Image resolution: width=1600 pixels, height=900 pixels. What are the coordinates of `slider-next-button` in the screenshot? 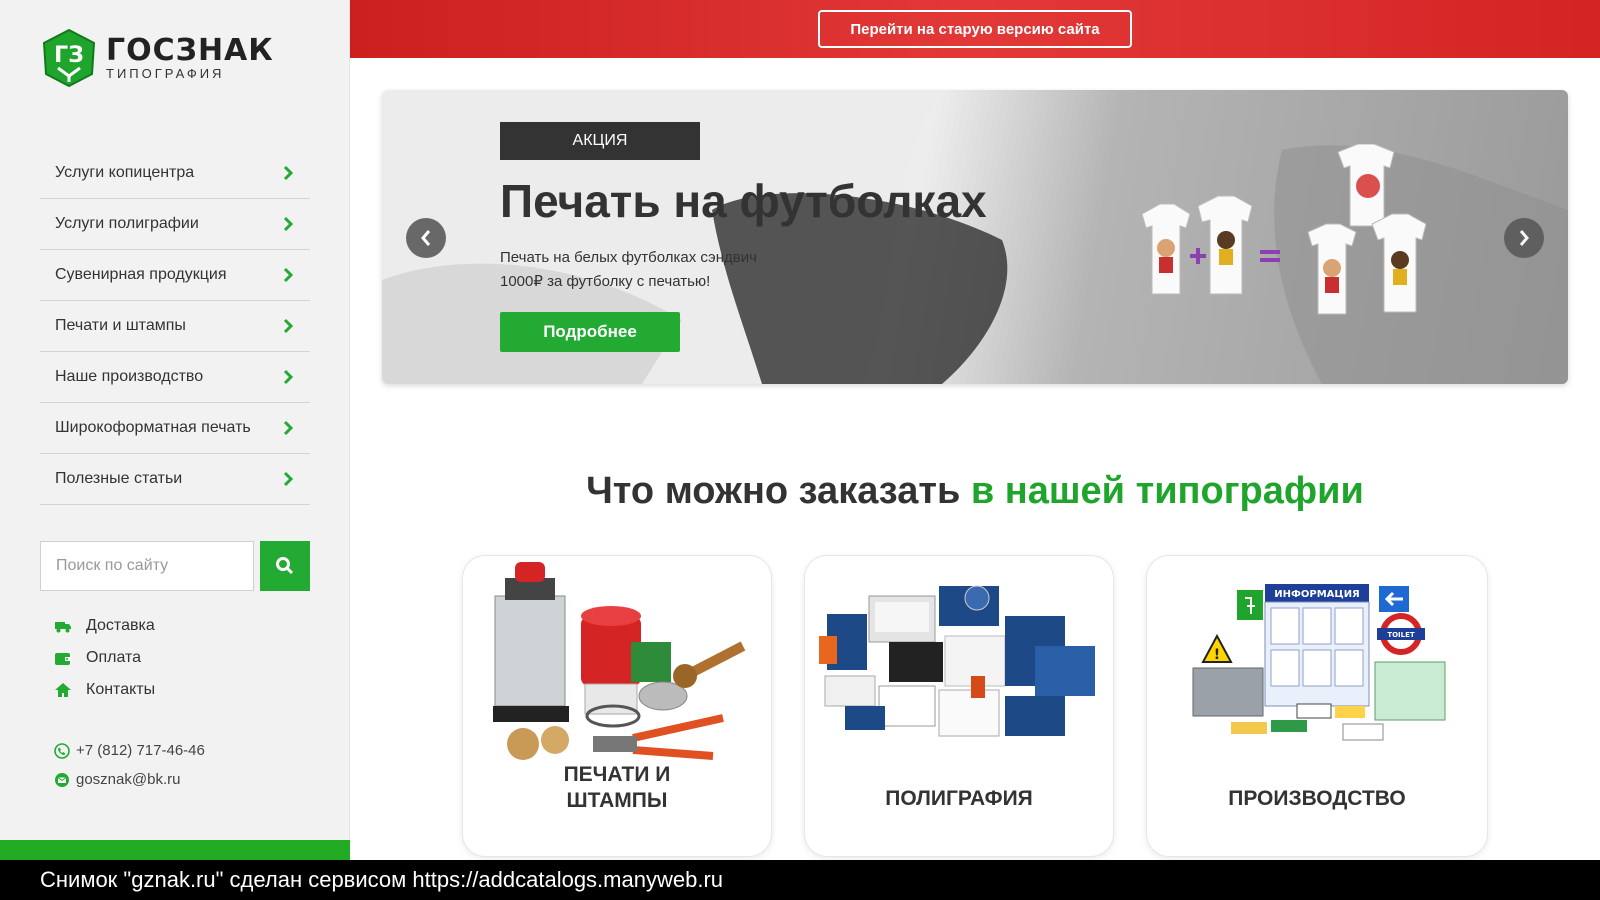 It's located at (1524, 238).